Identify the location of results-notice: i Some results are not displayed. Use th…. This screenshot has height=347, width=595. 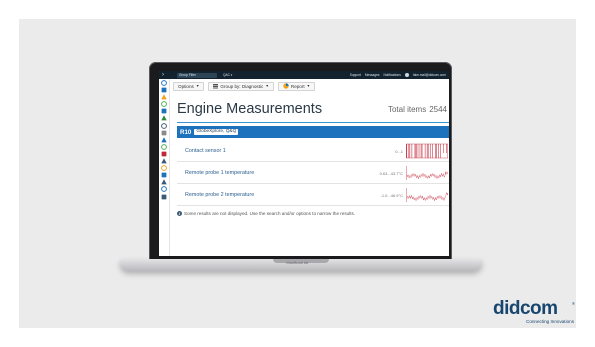
(266, 213).